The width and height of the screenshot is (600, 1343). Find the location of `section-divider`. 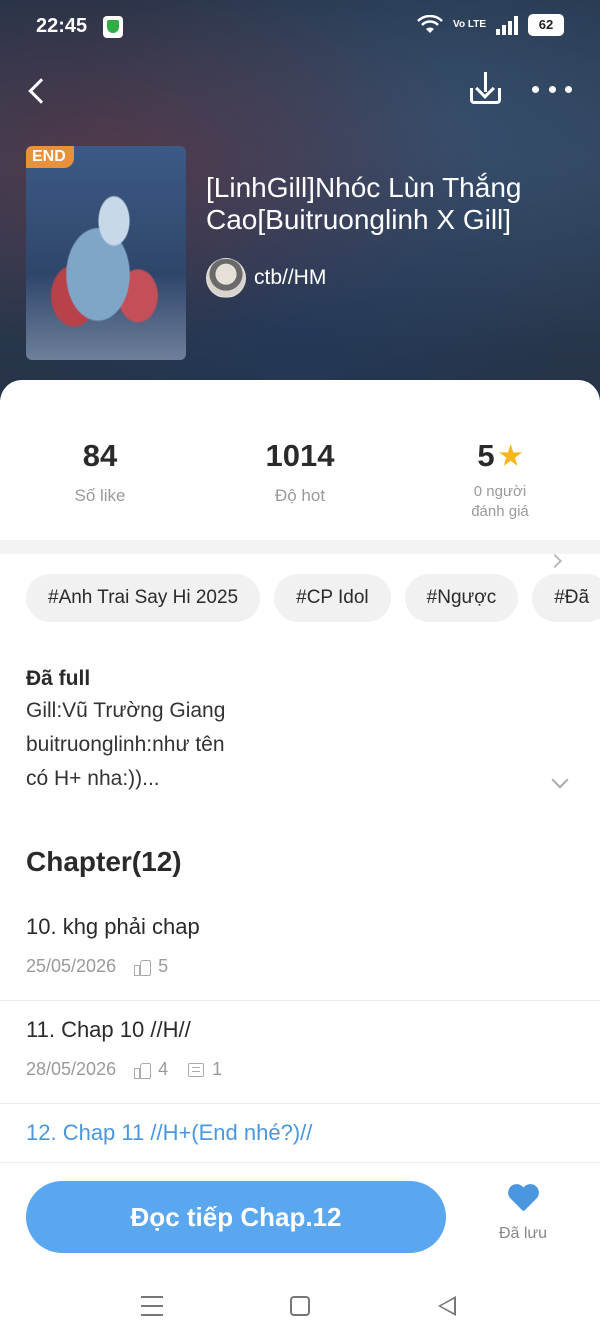

section-divider is located at coordinates (300, 547).